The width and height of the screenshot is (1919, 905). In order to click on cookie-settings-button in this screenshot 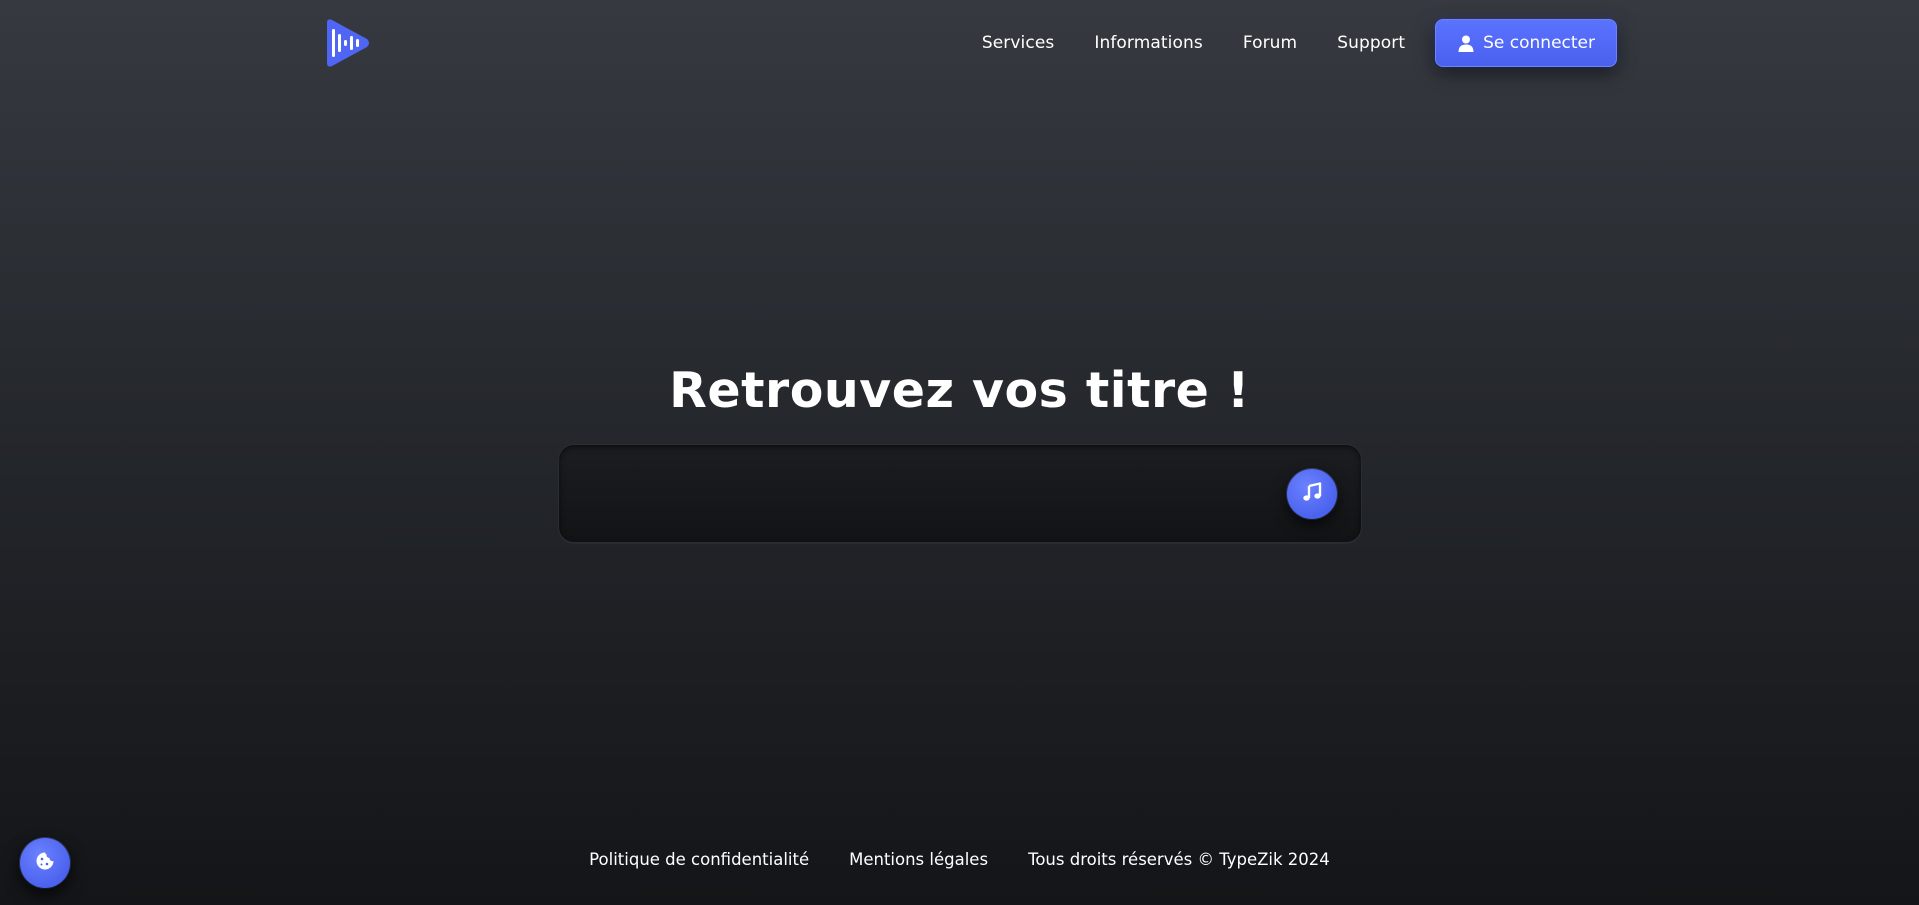, I will do `click(45, 863)`.